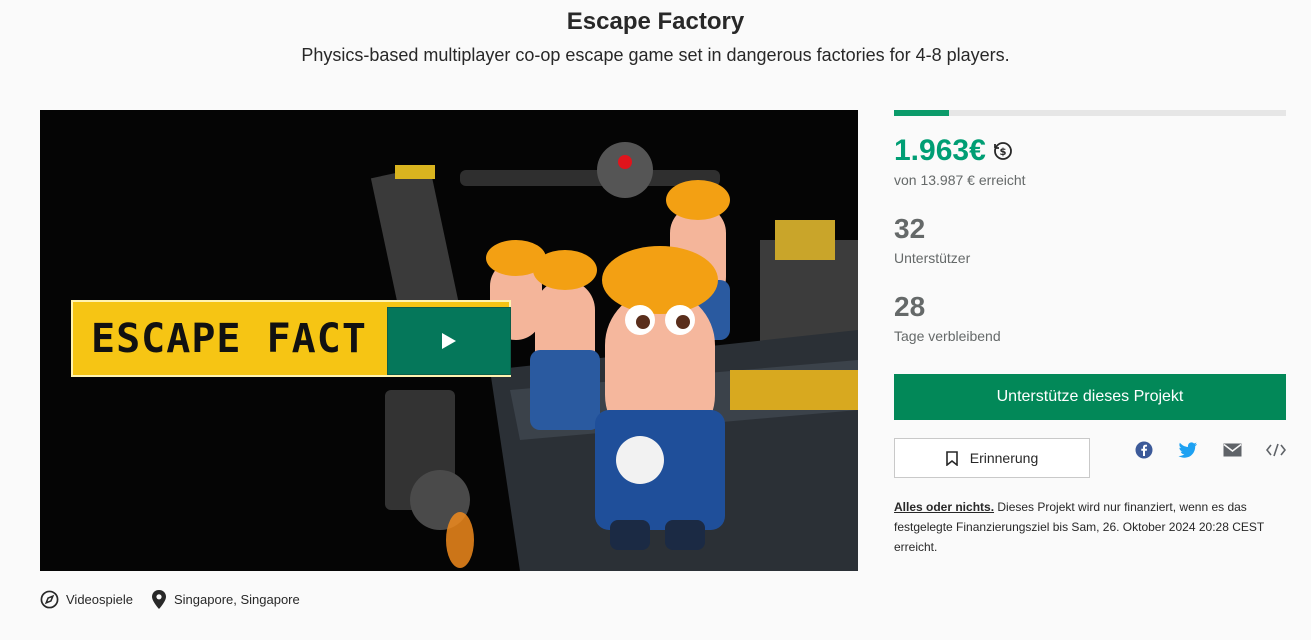  I want to click on compass-icon, so click(49, 599).